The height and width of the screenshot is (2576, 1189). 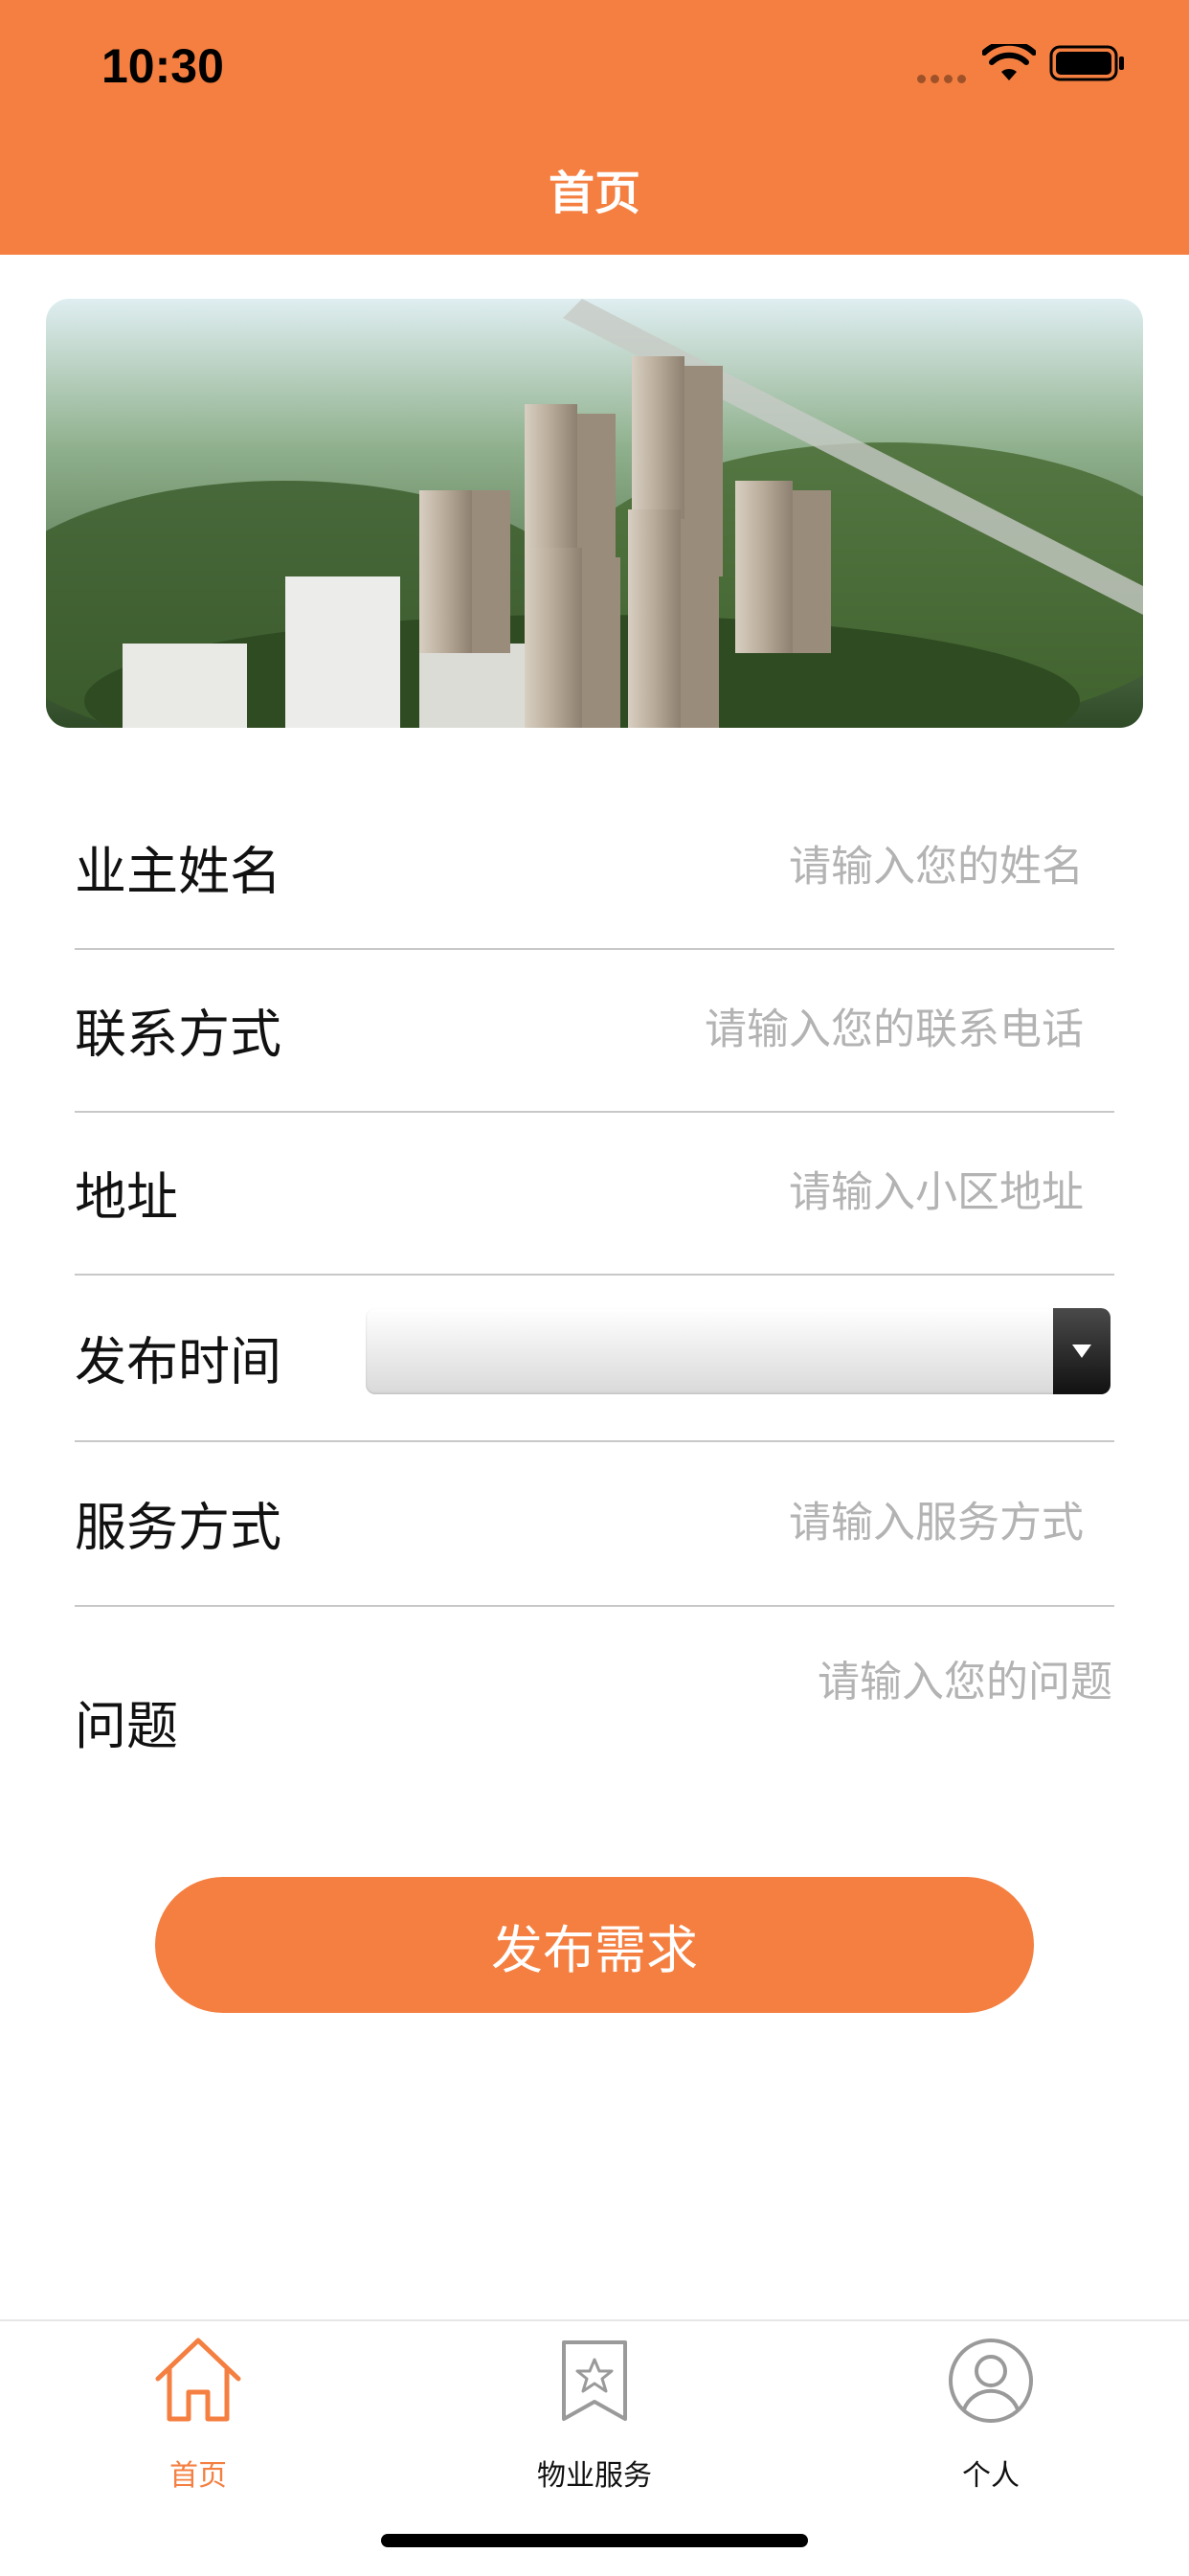 What do you see at coordinates (178, 1527) in the screenshot?
I see `service-label: 服务方式` at bounding box center [178, 1527].